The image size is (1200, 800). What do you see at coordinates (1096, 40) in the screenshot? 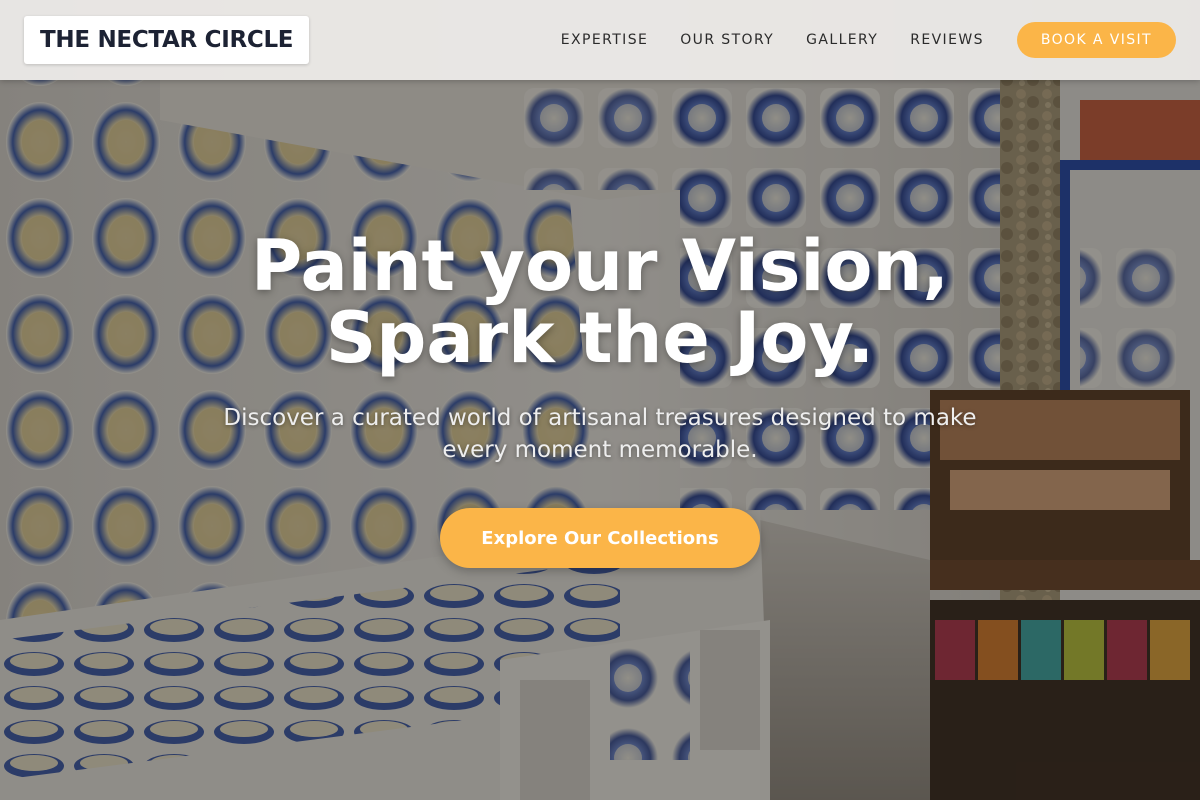
I see `book-visit-button: BOOK A VISIT` at bounding box center [1096, 40].